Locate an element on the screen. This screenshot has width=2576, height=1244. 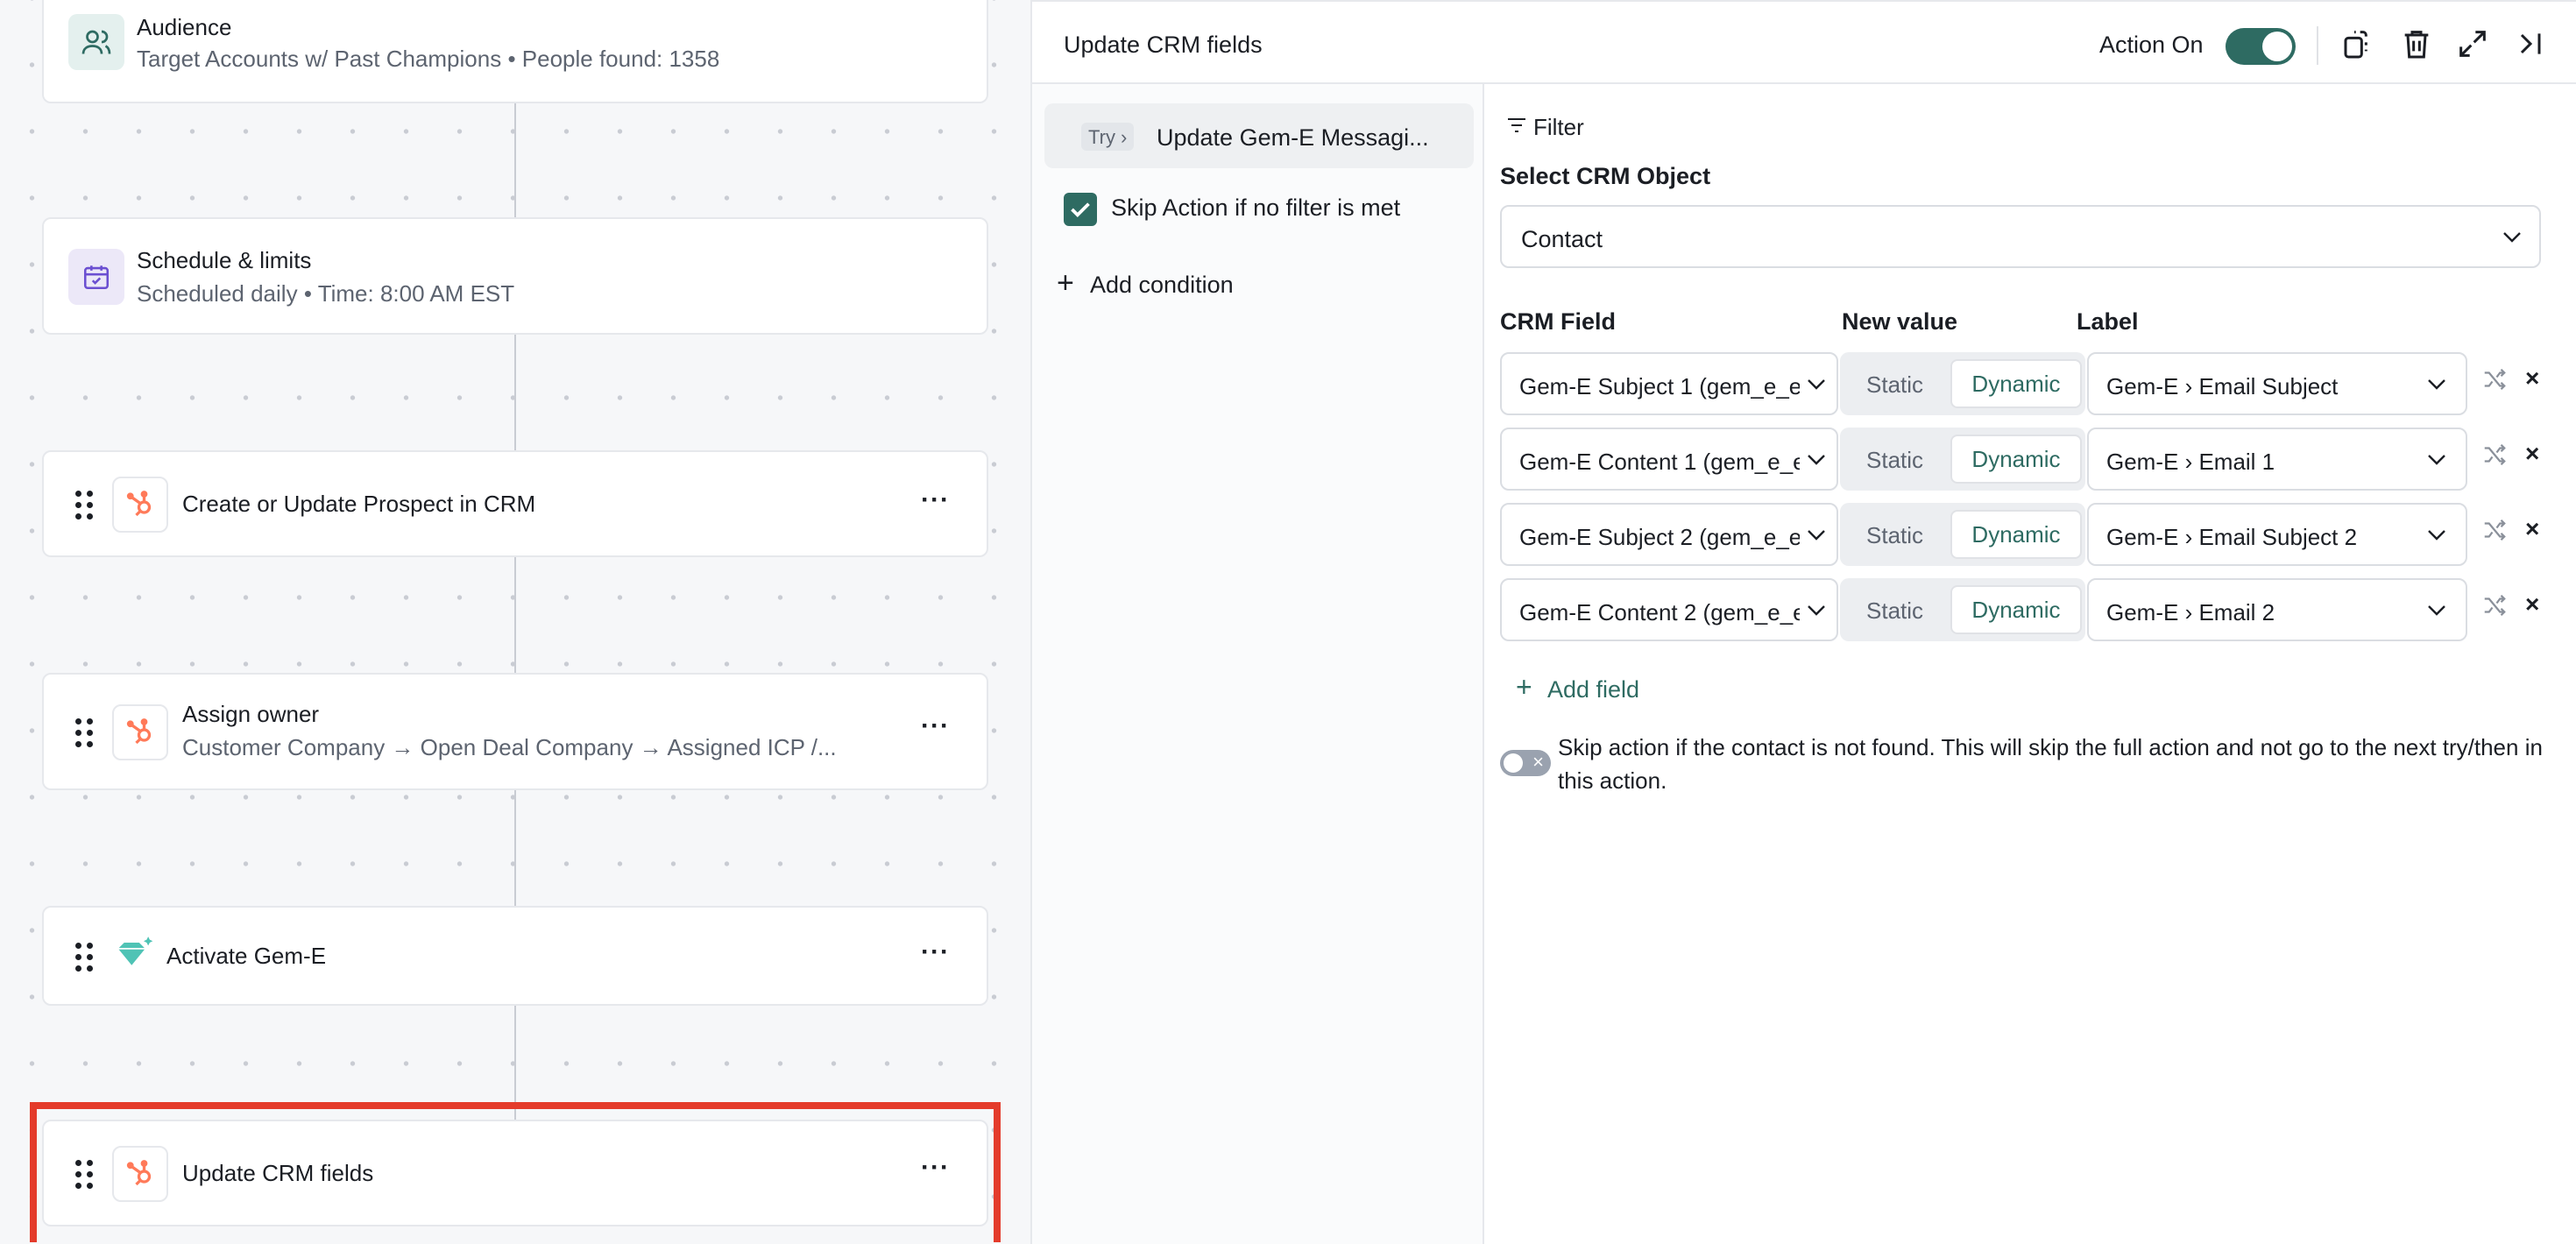
skip-action-checkbox is located at coordinates (1080, 209).